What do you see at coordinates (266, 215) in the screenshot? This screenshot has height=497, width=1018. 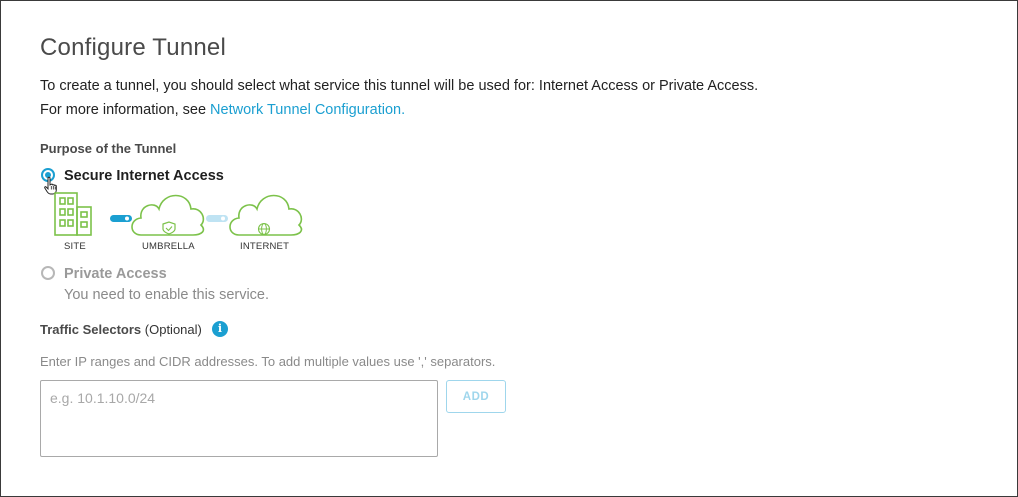 I see `cloud-globe-icon` at bounding box center [266, 215].